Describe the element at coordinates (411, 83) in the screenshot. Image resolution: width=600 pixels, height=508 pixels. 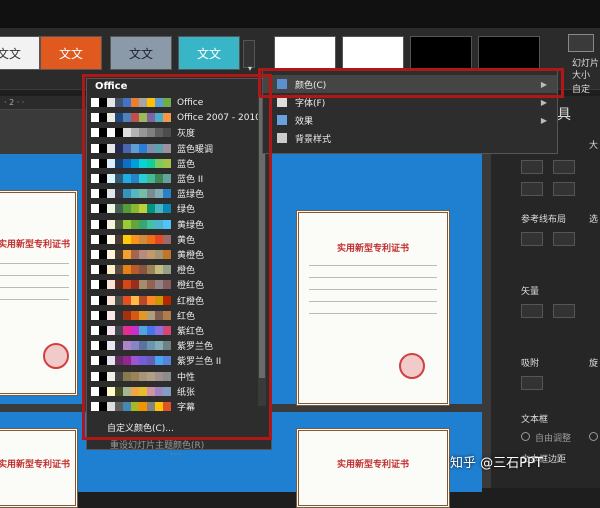
I see `highlight-box-color-item` at that location.